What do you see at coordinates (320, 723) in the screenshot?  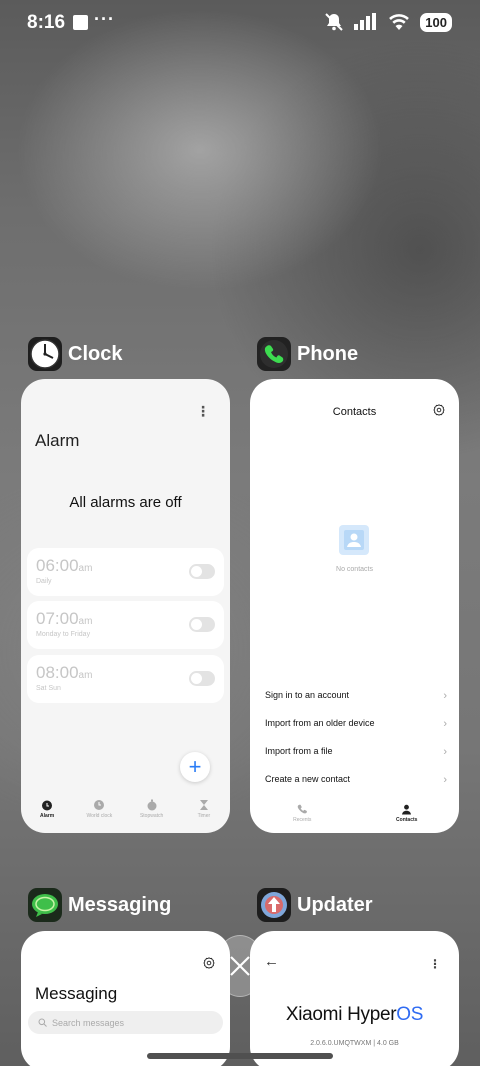 I see `menu-item-label: Import from an older device` at bounding box center [320, 723].